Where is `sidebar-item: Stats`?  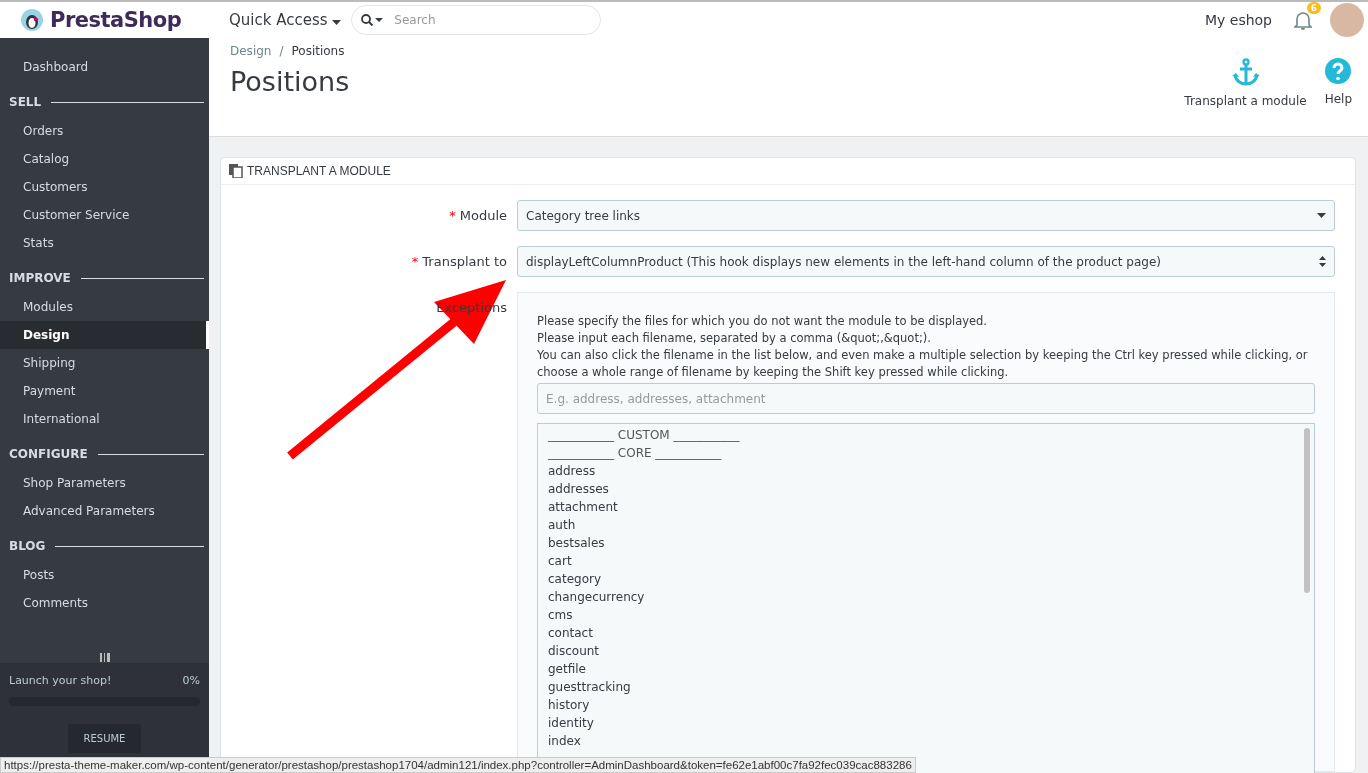
sidebar-item: Stats is located at coordinates (104, 243).